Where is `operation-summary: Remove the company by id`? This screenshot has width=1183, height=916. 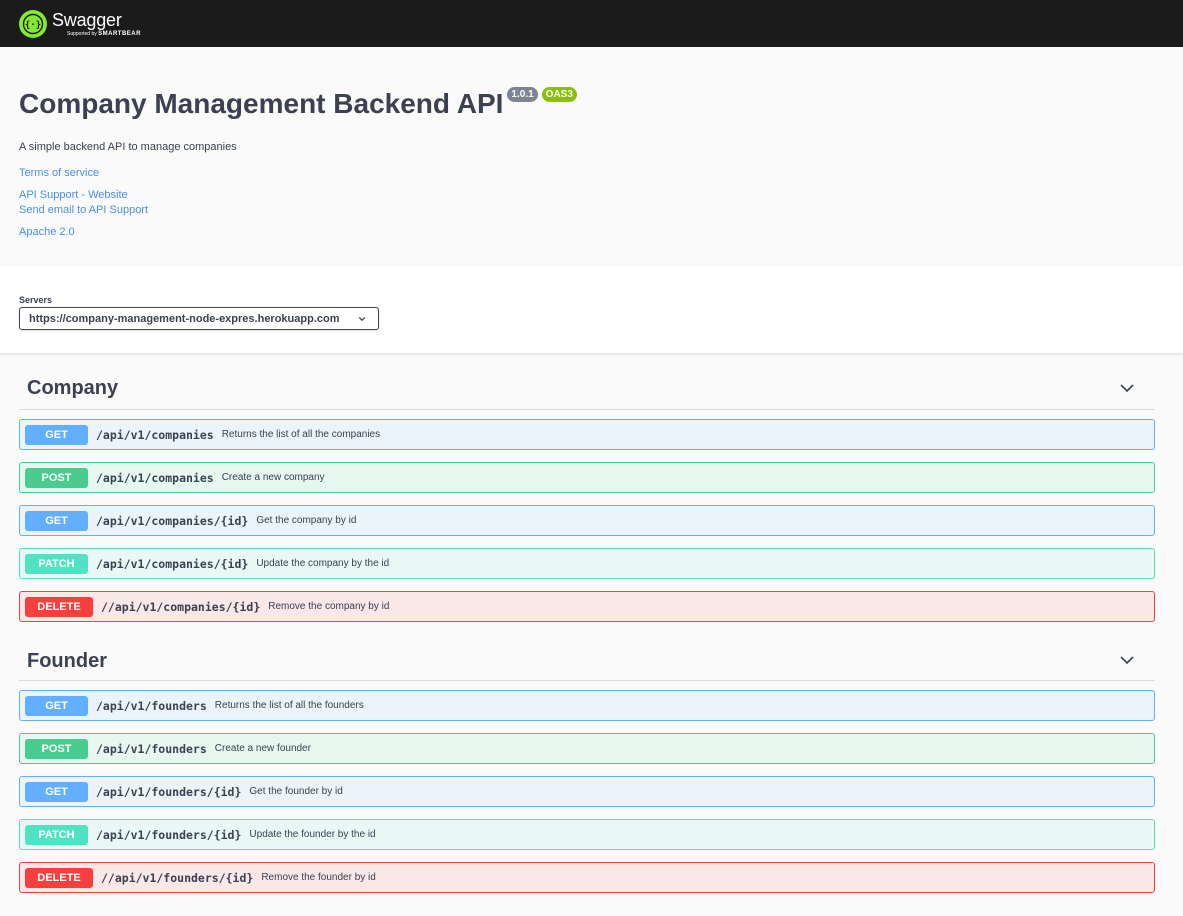
operation-summary: Remove the company by id is located at coordinates (329, 606).